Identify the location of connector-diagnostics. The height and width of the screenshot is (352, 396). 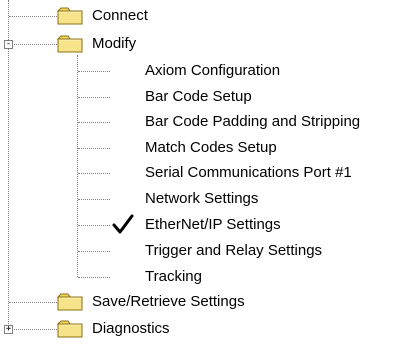
(36, 329).